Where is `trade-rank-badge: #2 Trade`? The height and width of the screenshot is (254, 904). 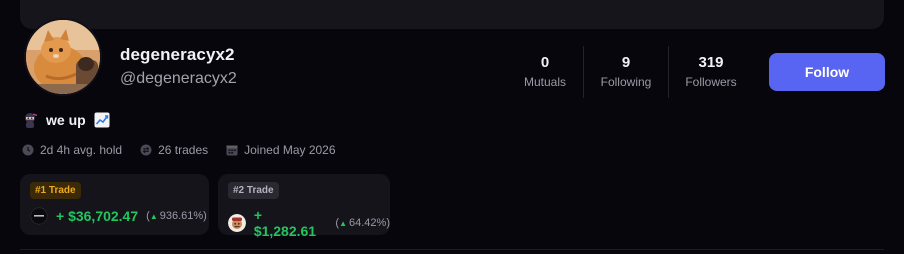
trade-rank-badge: #2 Trade is located at coordinates (253, 190).